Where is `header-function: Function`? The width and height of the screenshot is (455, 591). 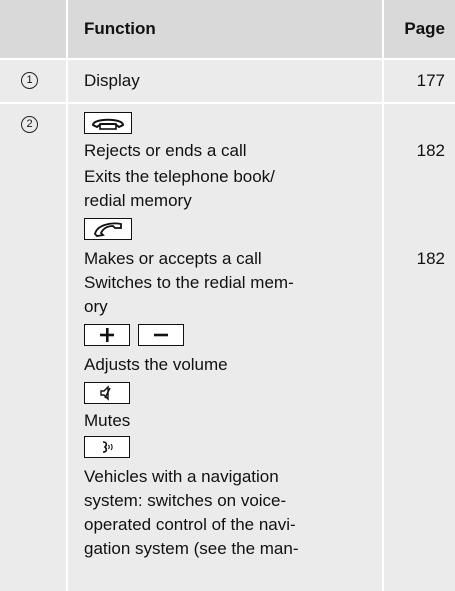
header-function: Function is located at coordinates (120, 28).